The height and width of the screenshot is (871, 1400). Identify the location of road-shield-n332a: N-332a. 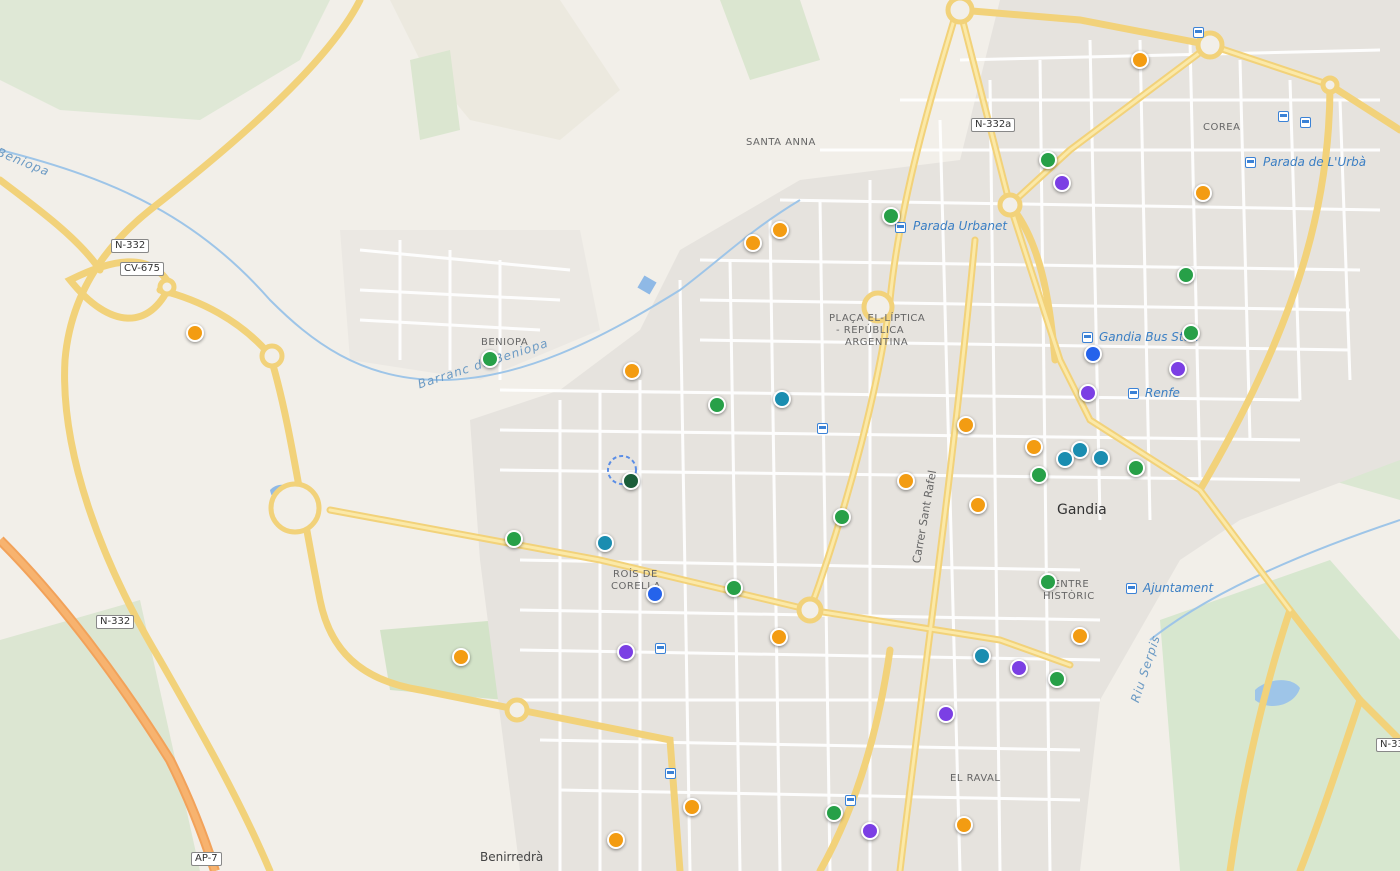
(993, 125).